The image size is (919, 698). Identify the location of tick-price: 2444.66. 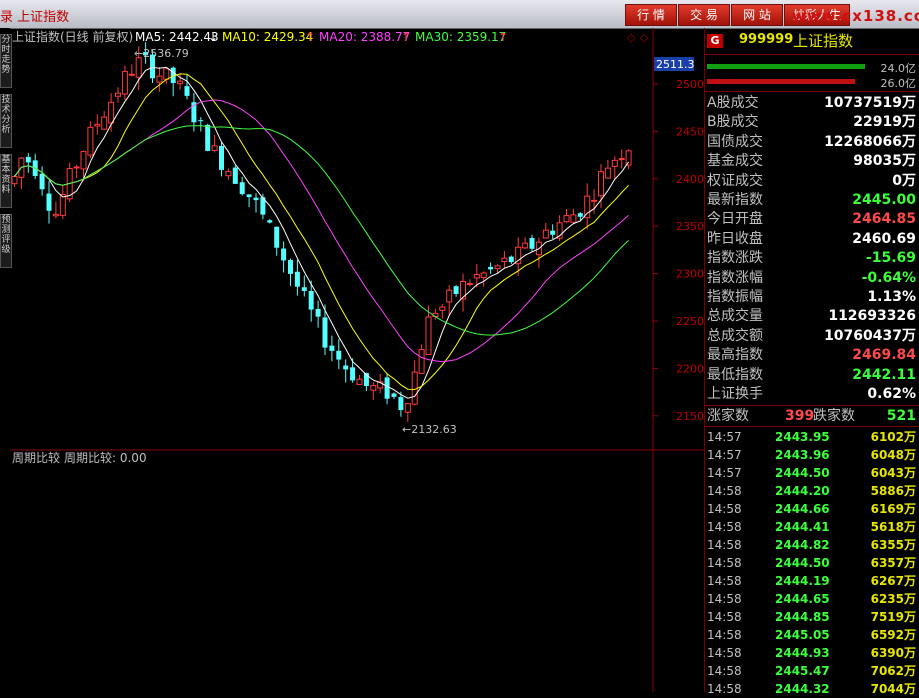
(802, 509).